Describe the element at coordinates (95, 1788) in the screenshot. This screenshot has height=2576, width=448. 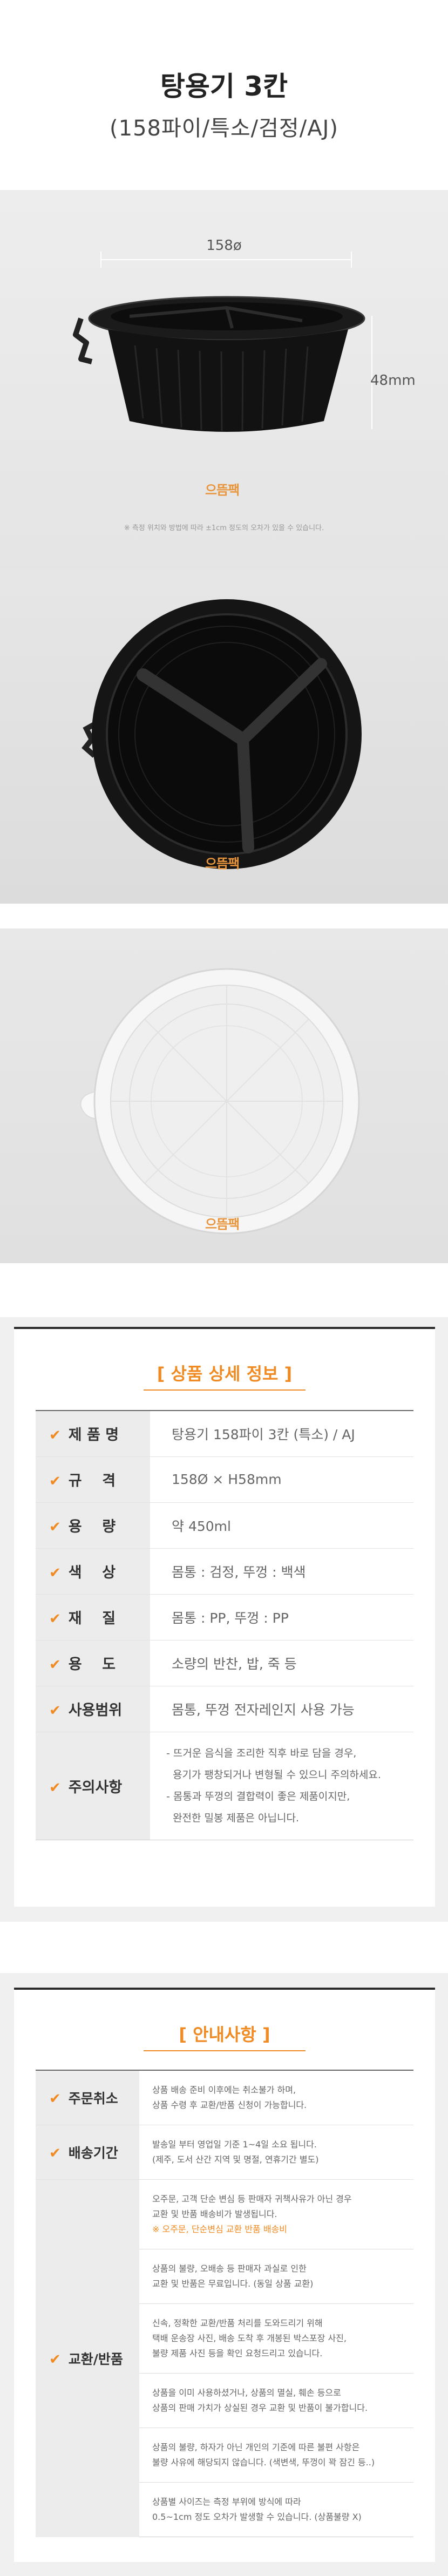
I see `row-label: 주의사항` at that location.